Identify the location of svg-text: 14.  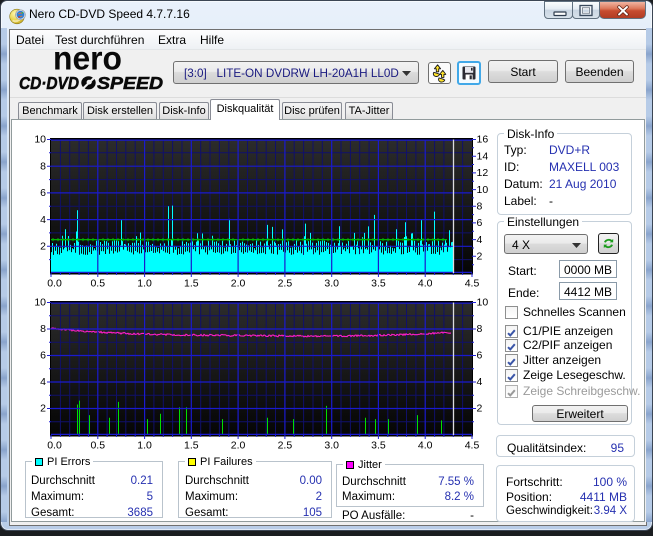
(483, 156).